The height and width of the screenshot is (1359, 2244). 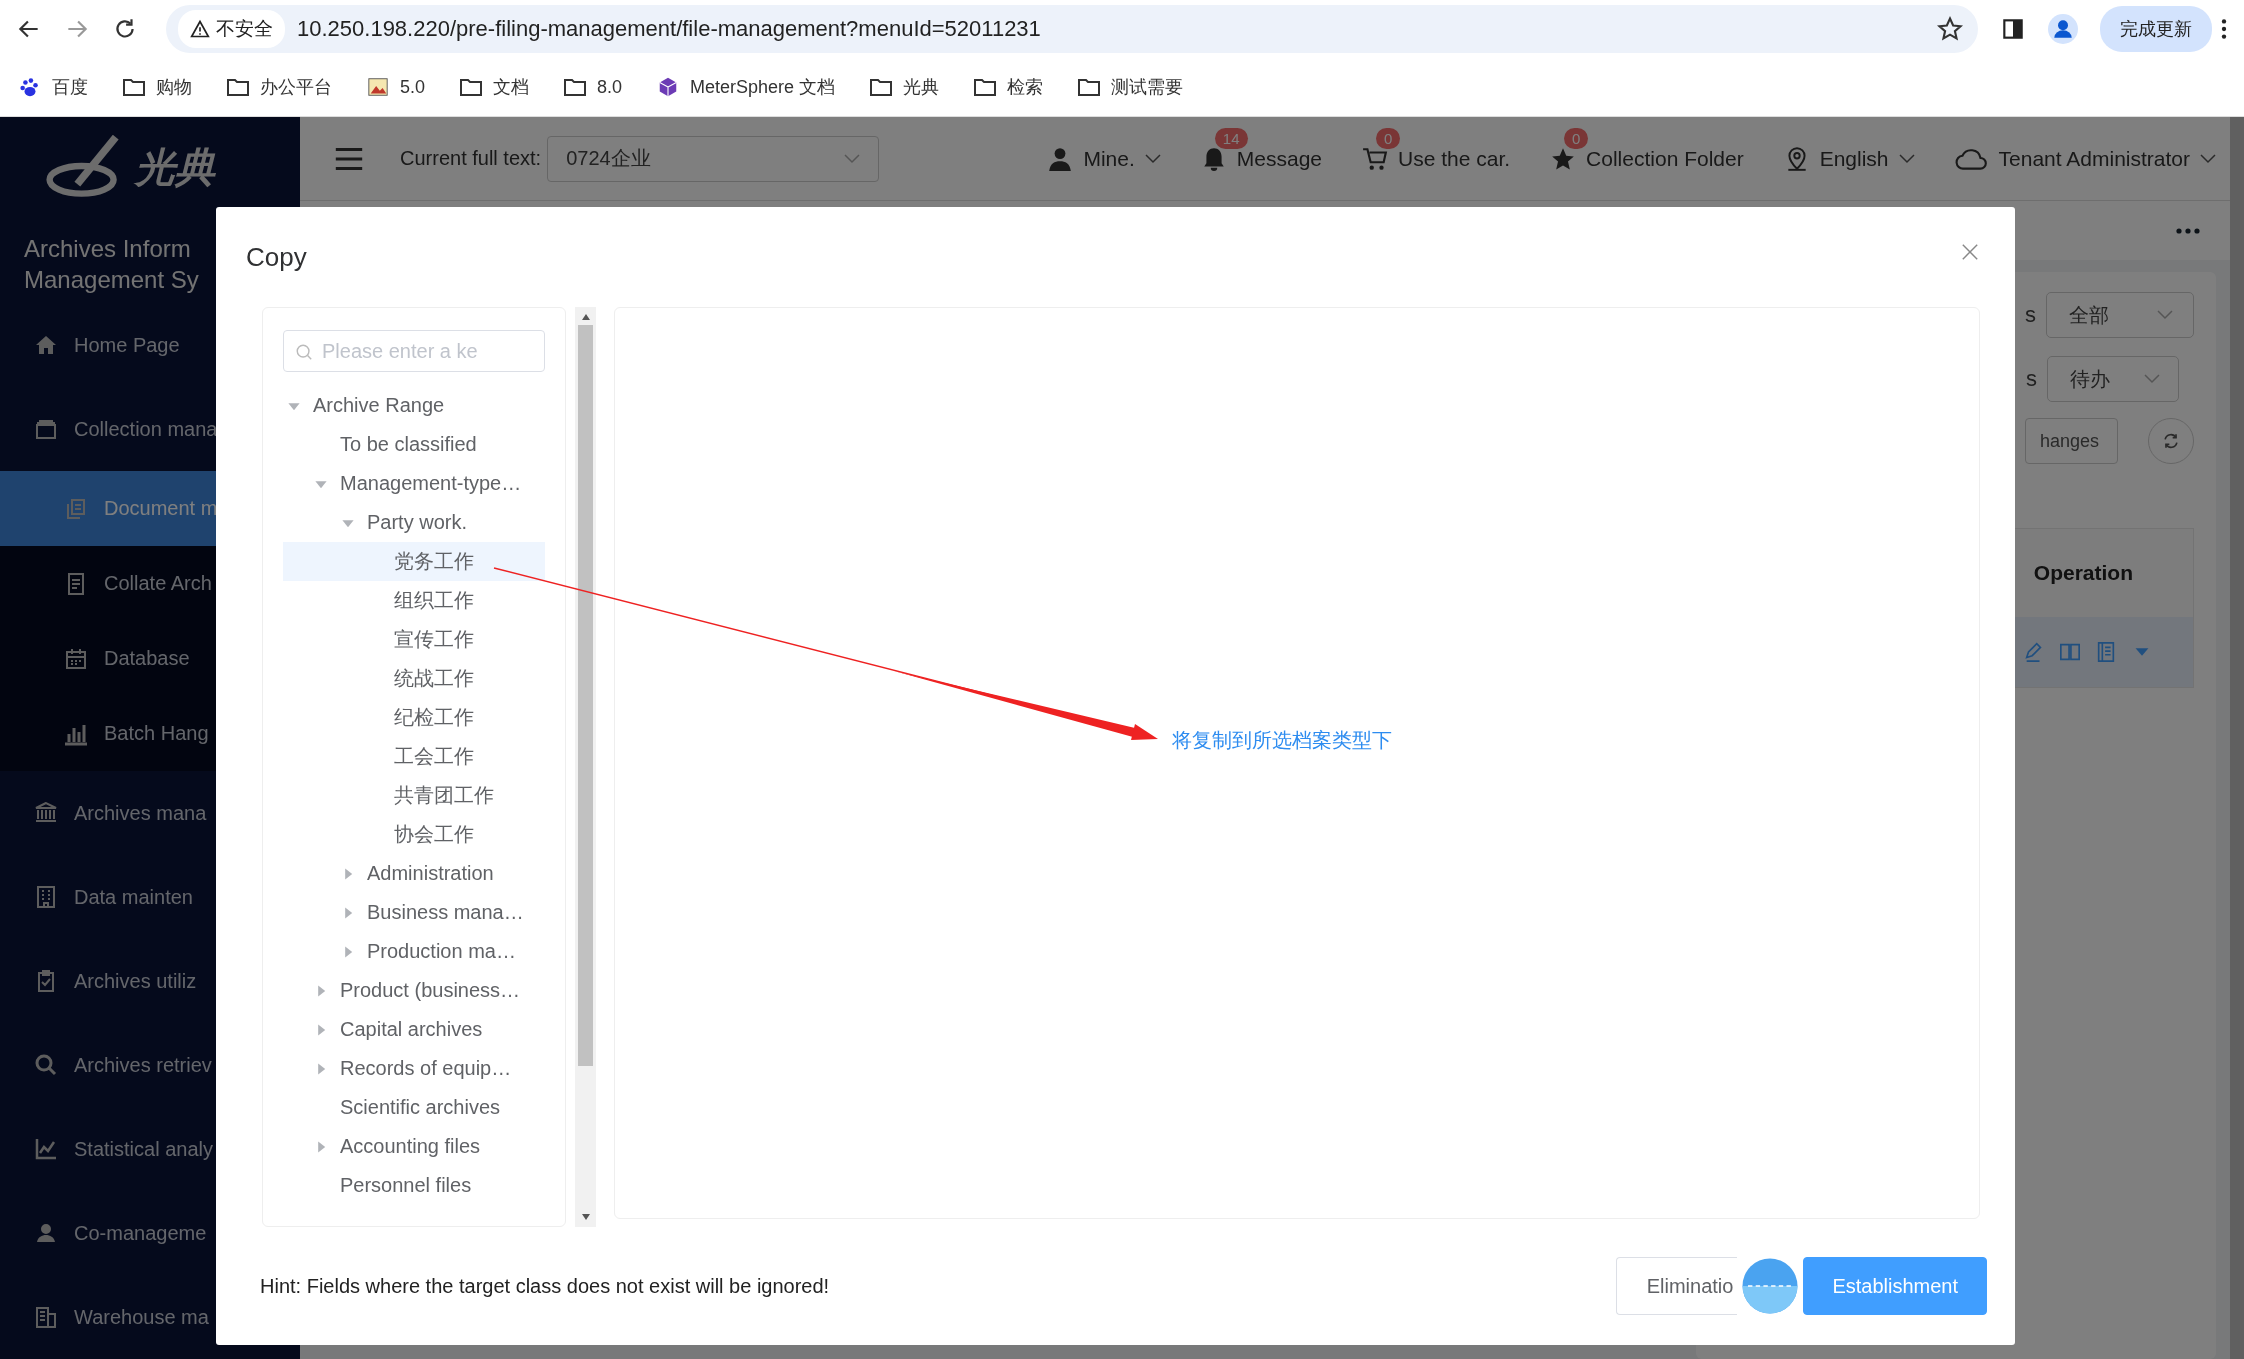 I want to click on full-text-label: Current full text:, so click(x=471, y=158).